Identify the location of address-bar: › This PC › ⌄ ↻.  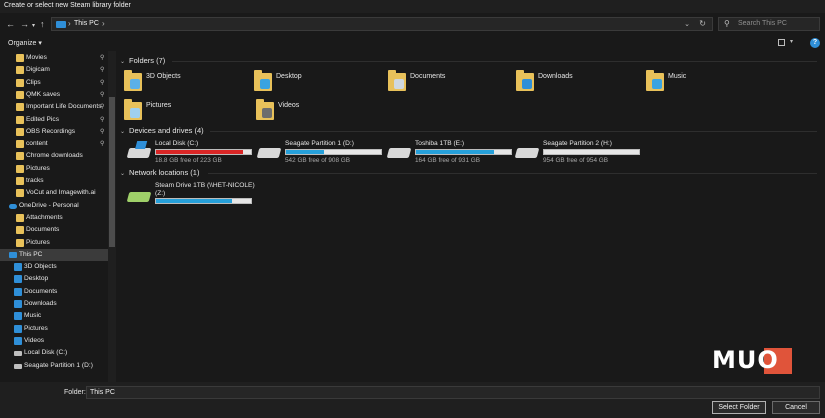
(382, 24).